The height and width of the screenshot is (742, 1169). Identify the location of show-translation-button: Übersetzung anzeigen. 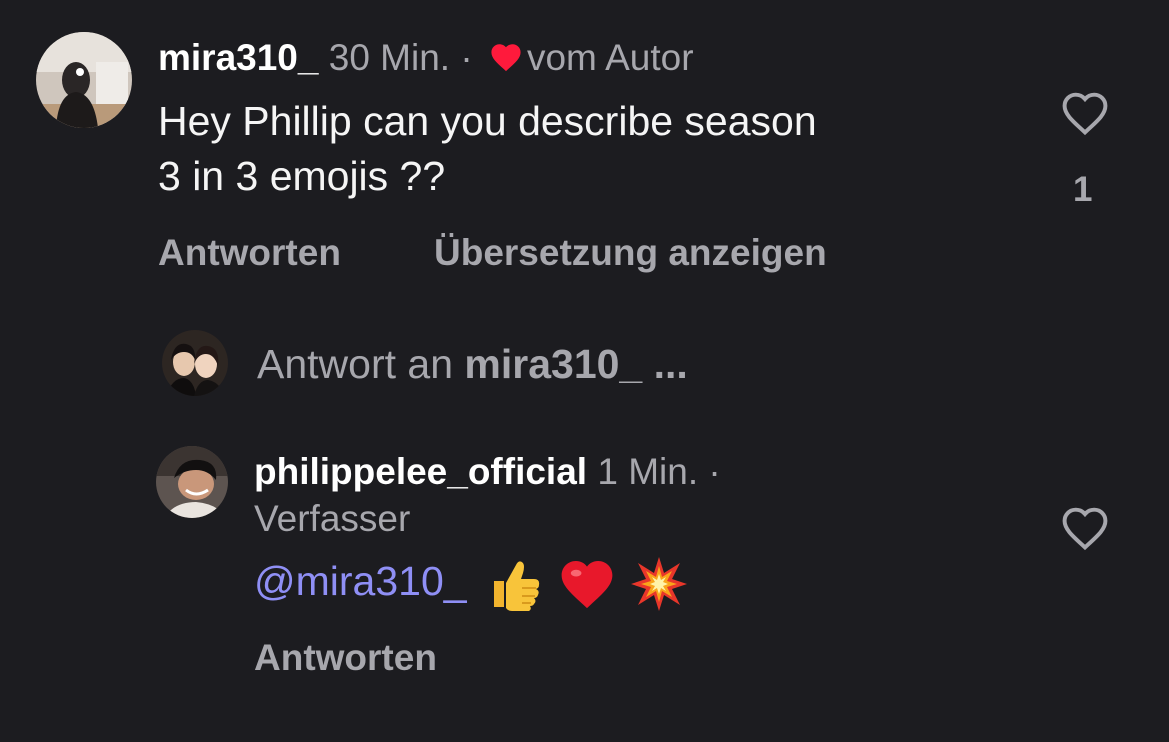
(630, 253).